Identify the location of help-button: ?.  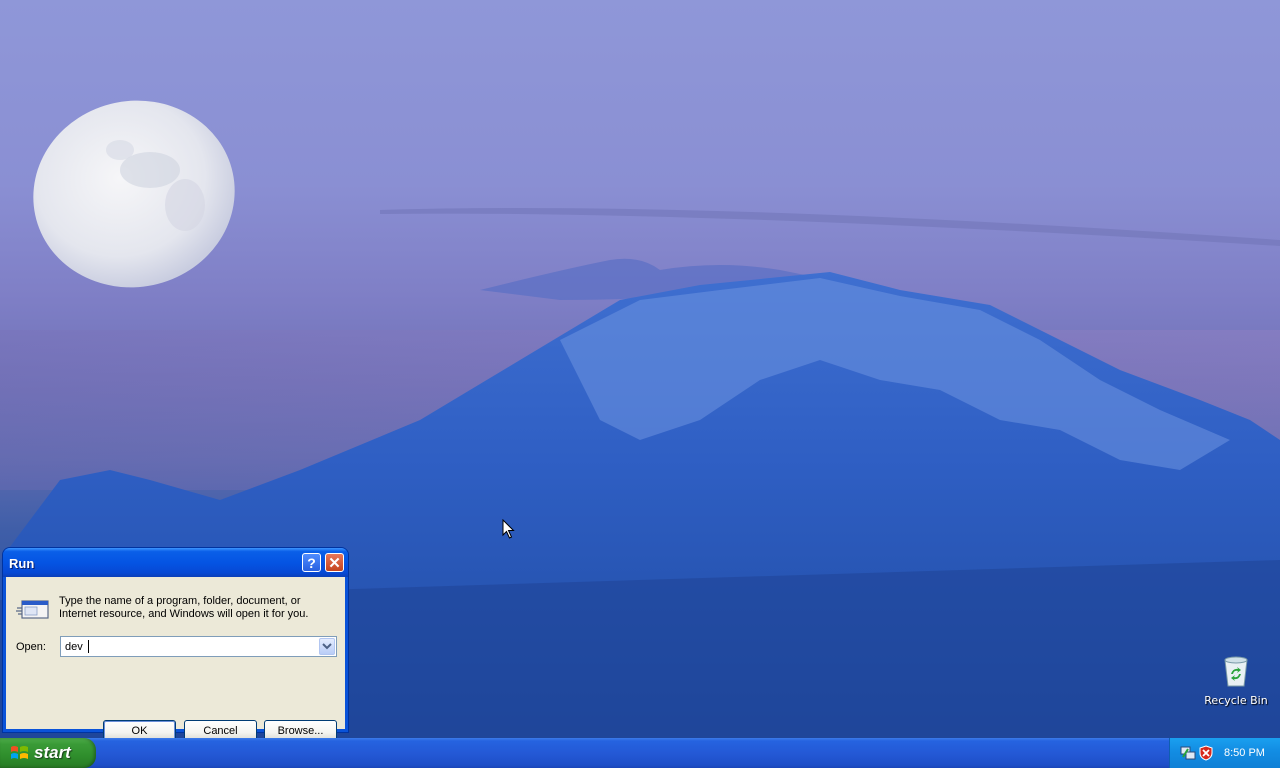
(311, 562).